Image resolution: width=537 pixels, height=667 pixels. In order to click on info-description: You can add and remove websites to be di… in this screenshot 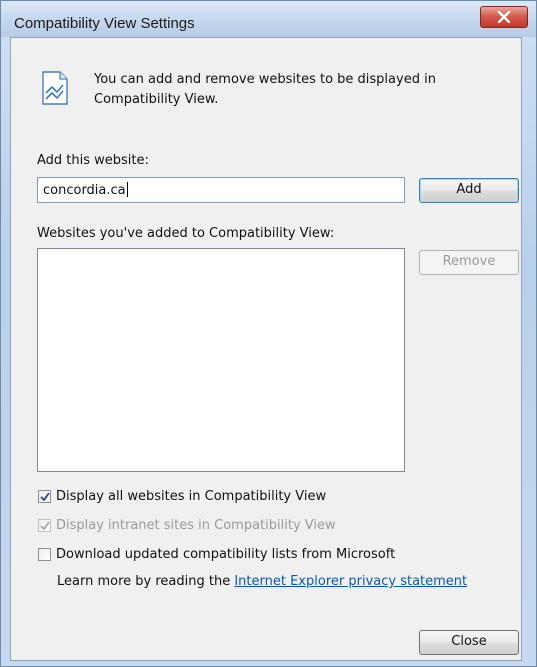, I will do `click(265, 89)`.